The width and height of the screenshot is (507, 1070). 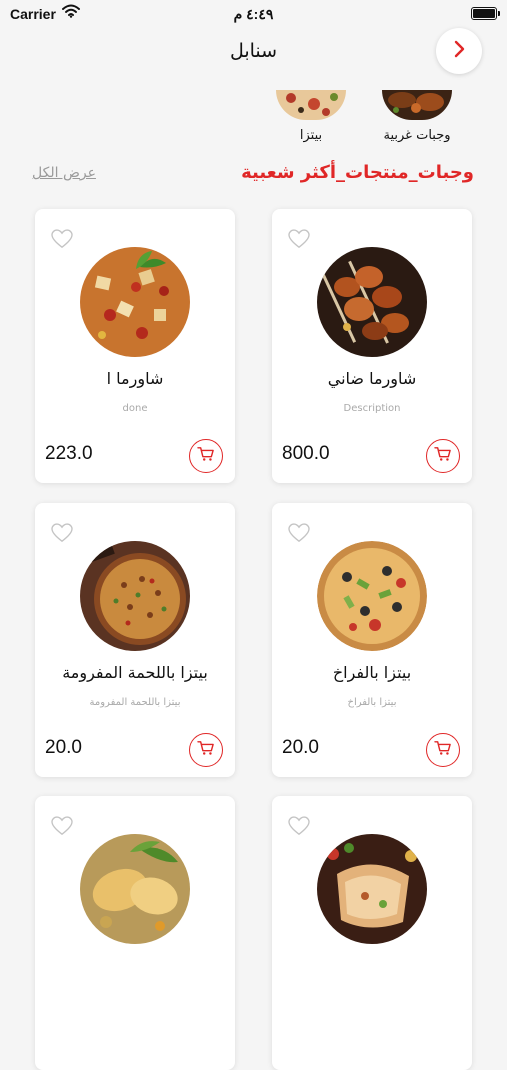 I want to click on status-bar: Carrier ٤:٤٩ م, so click(x=253, y=14).